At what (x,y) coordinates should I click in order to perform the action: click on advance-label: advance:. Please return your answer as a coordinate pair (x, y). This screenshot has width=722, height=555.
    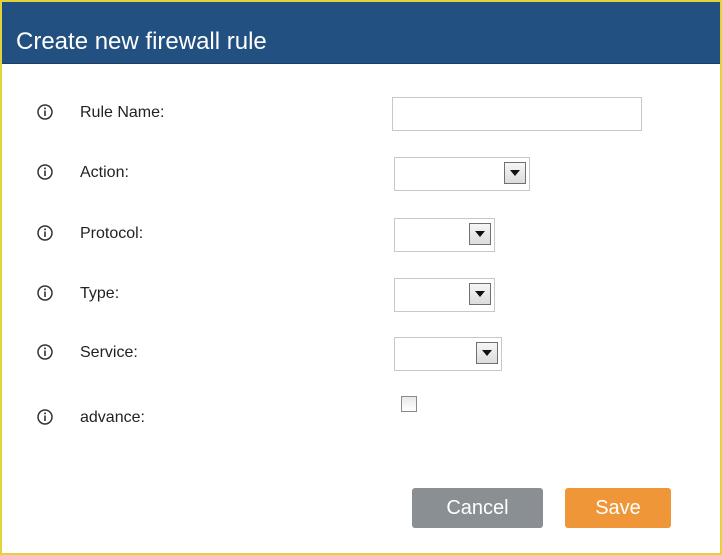
    Looking at the image, I should click on (112, 417).